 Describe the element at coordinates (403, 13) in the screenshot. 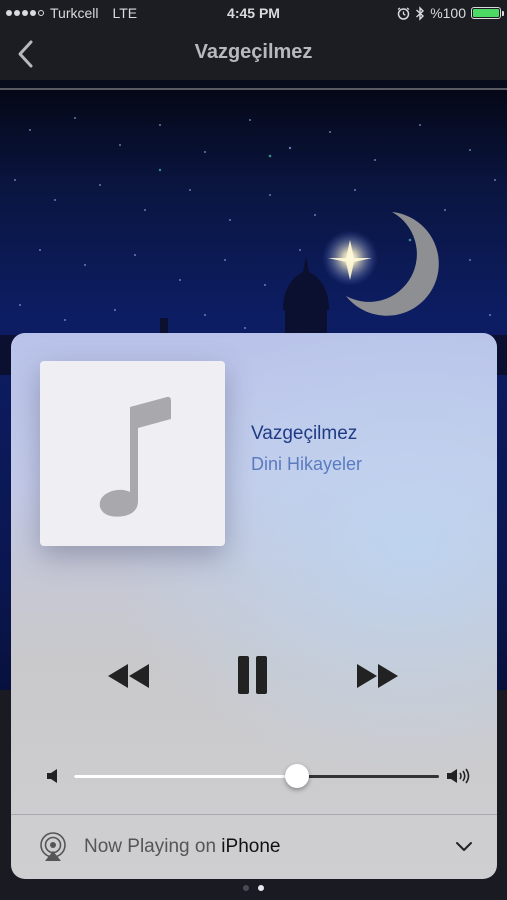

I see `alarm-icon` at that location.